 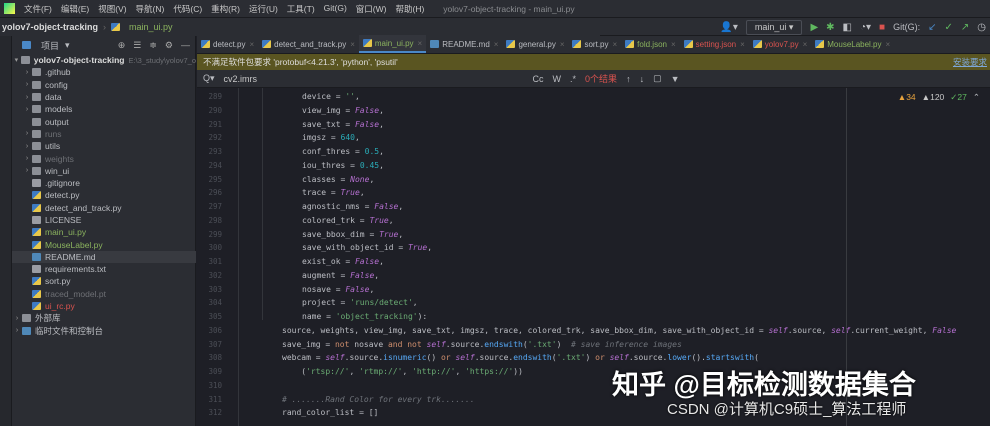 I want to click on line-number: 289, so click(x=215, y=96).